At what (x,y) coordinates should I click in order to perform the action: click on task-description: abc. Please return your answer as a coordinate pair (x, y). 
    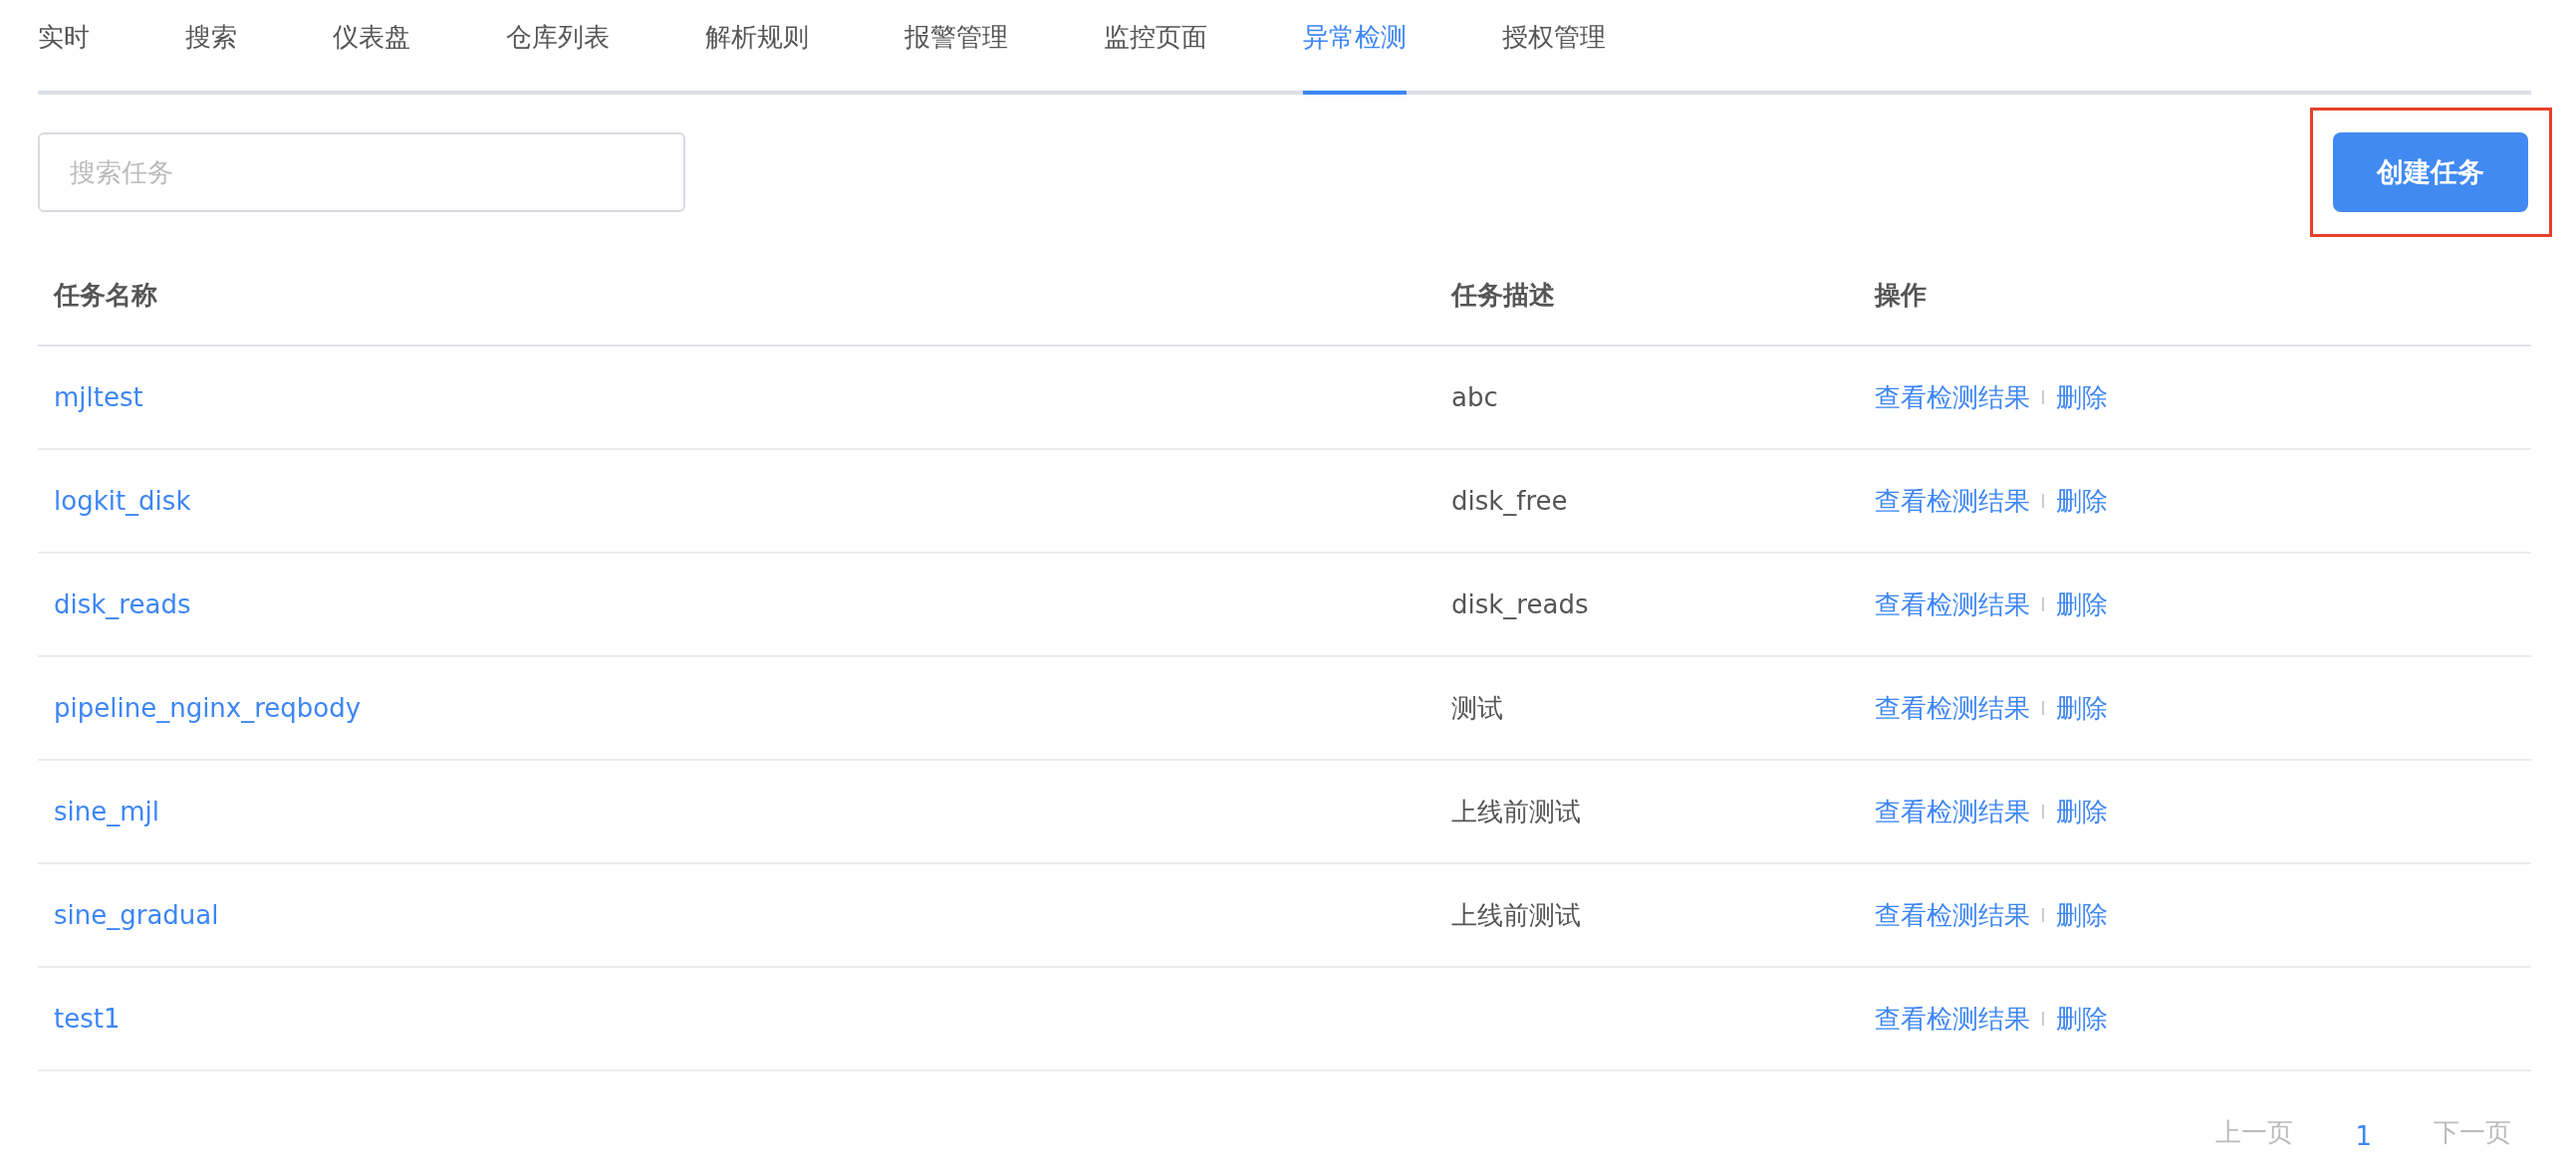
    Looking at the image, I should click on (1474, 397).